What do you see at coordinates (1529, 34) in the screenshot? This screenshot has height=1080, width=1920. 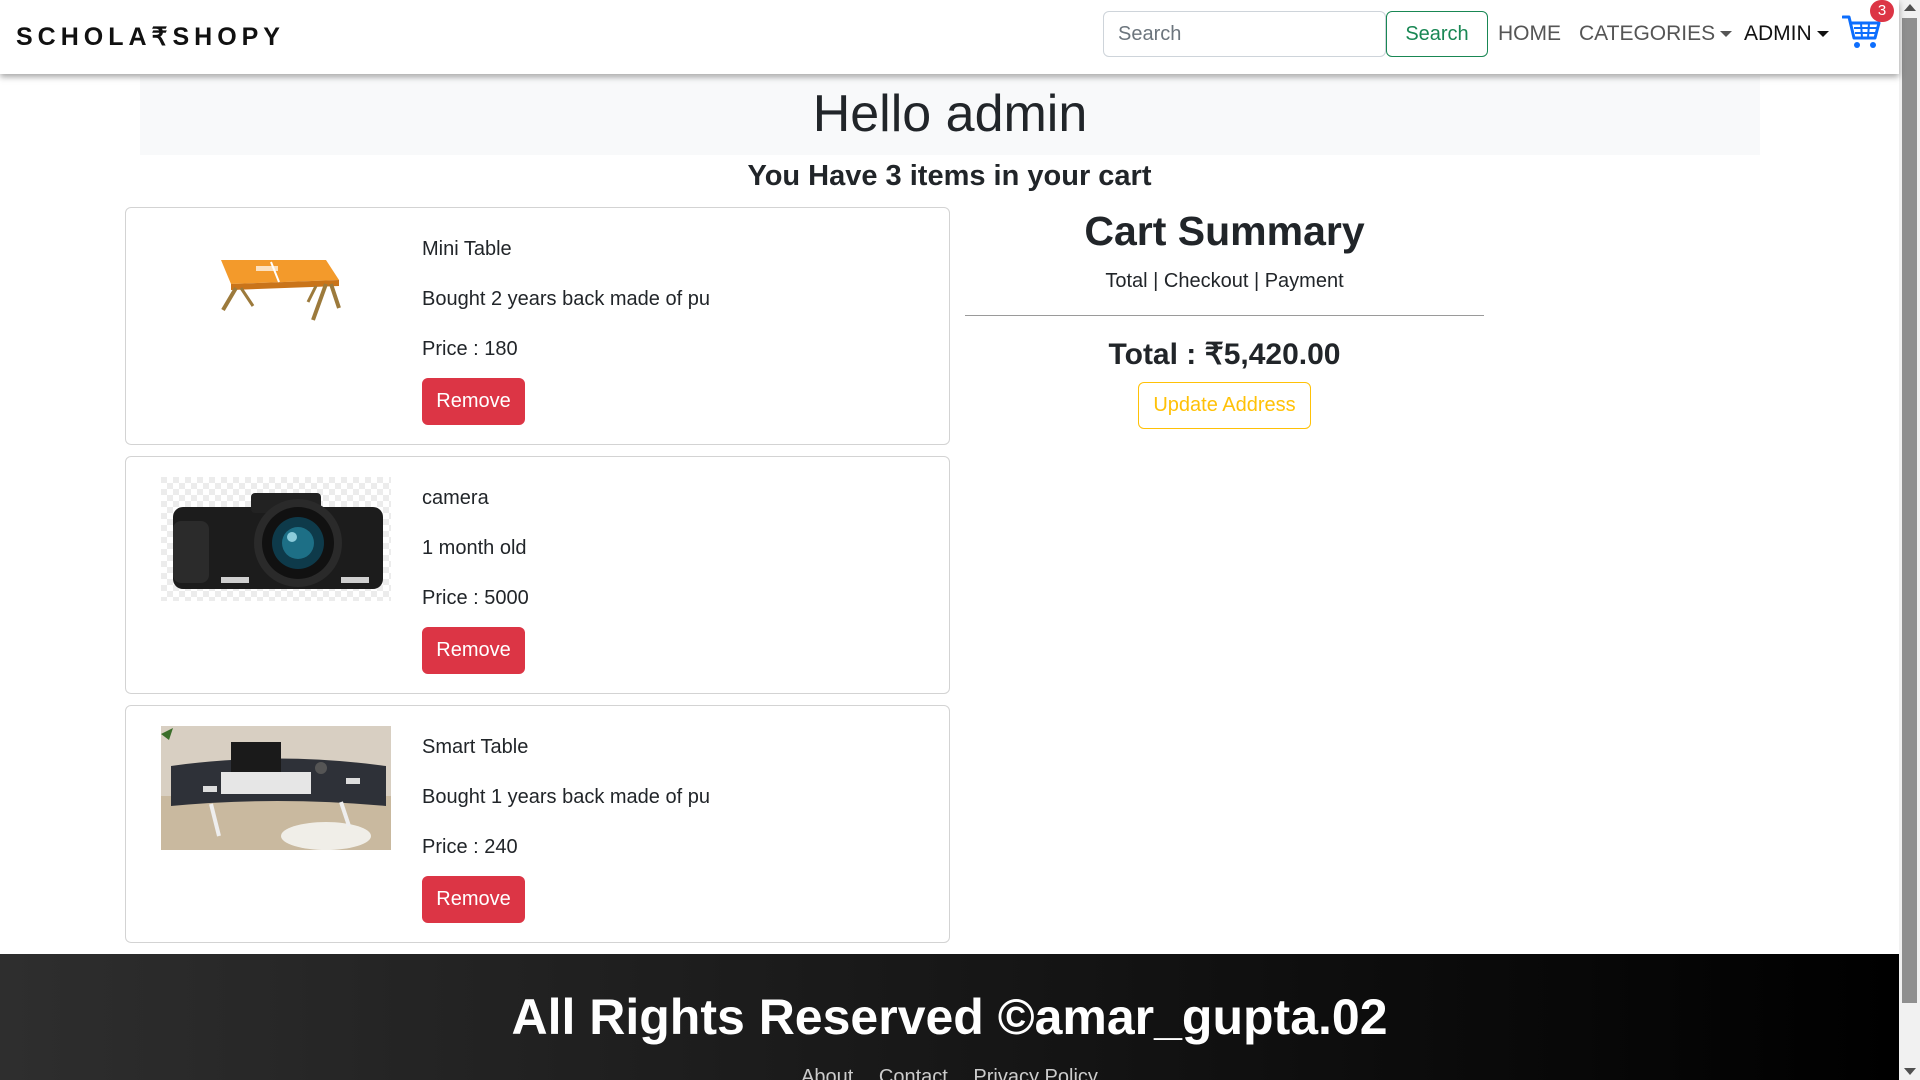 I see `nav-home-link: HOME` at bounding box center [1529, 34].